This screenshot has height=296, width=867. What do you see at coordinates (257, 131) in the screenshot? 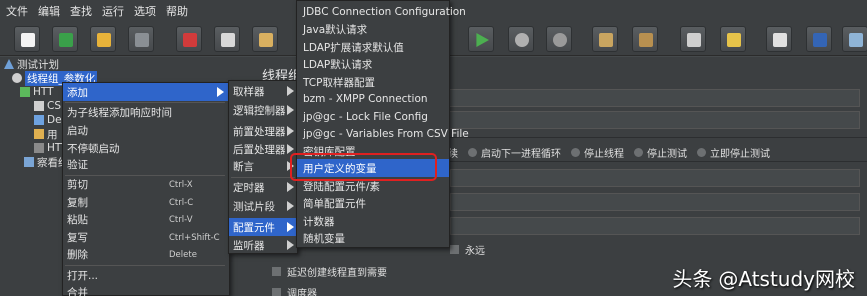
I see `submenu-pre-processor: 前置处理器` at bounding box center [257, 131].